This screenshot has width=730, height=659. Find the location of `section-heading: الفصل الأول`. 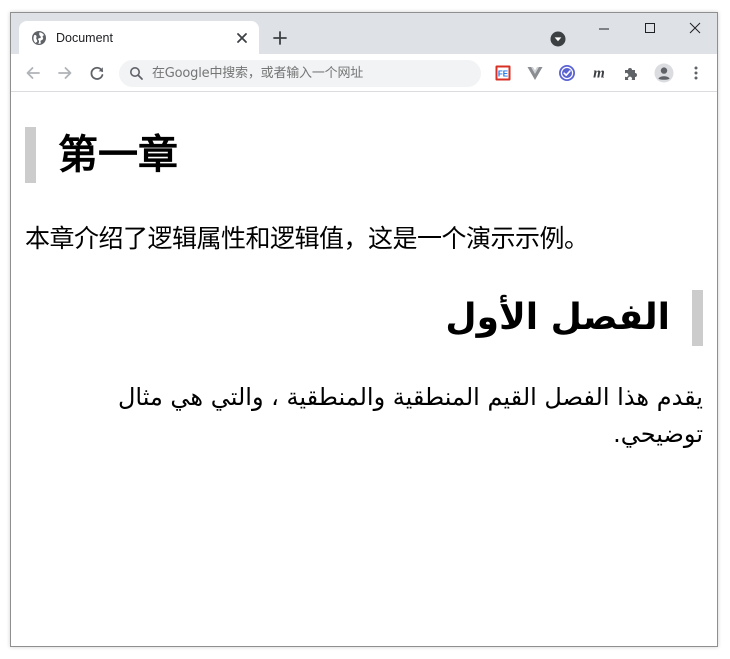

section-heading: الفصل الأول is located at coordinates (574, 318).